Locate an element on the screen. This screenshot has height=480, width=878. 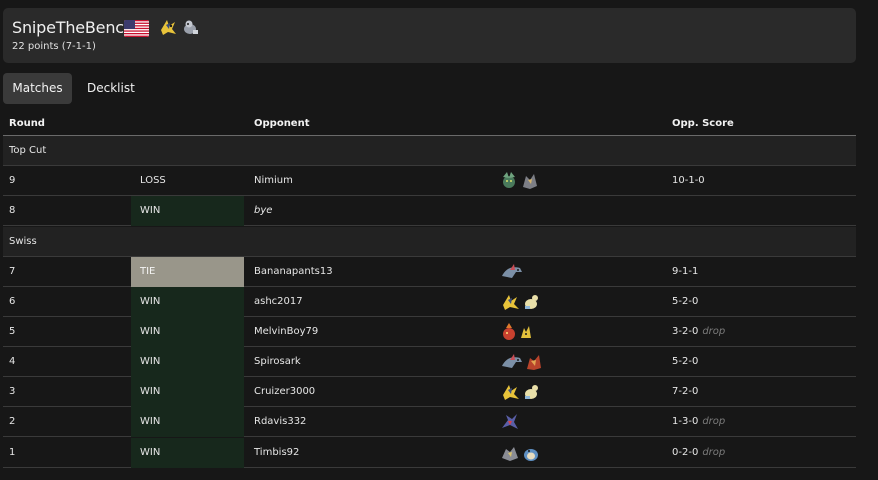
opponent-name: Cruizer3000 is located at coordinates (284, 392).